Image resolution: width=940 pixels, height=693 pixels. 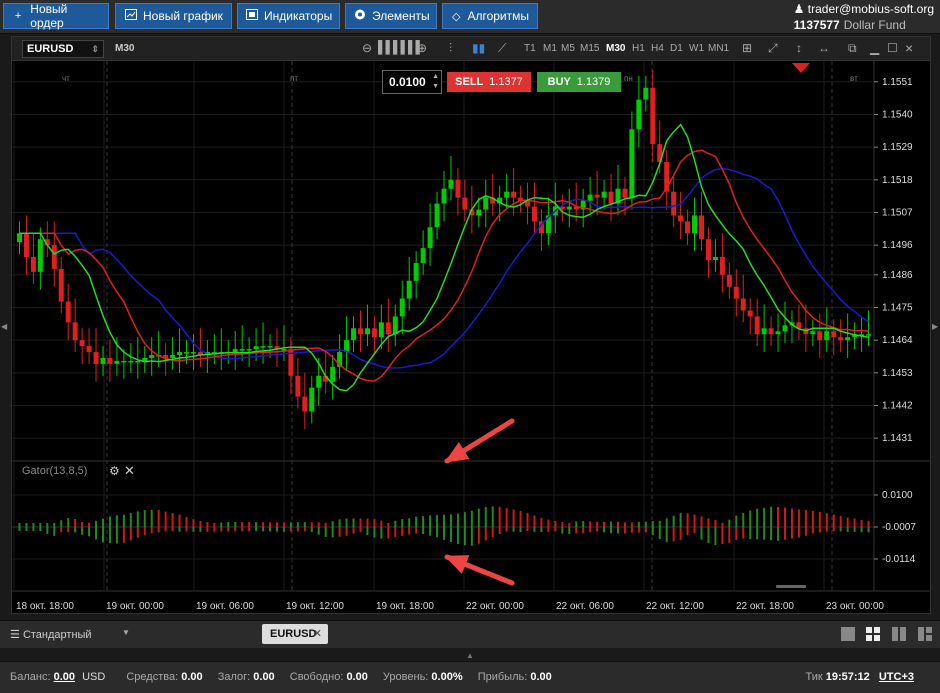 What do you see at coordinates (675, 606) in the screenshot?
I see `time-tick-label: 22 окт. 12:00` at bounding box center [675, 606].